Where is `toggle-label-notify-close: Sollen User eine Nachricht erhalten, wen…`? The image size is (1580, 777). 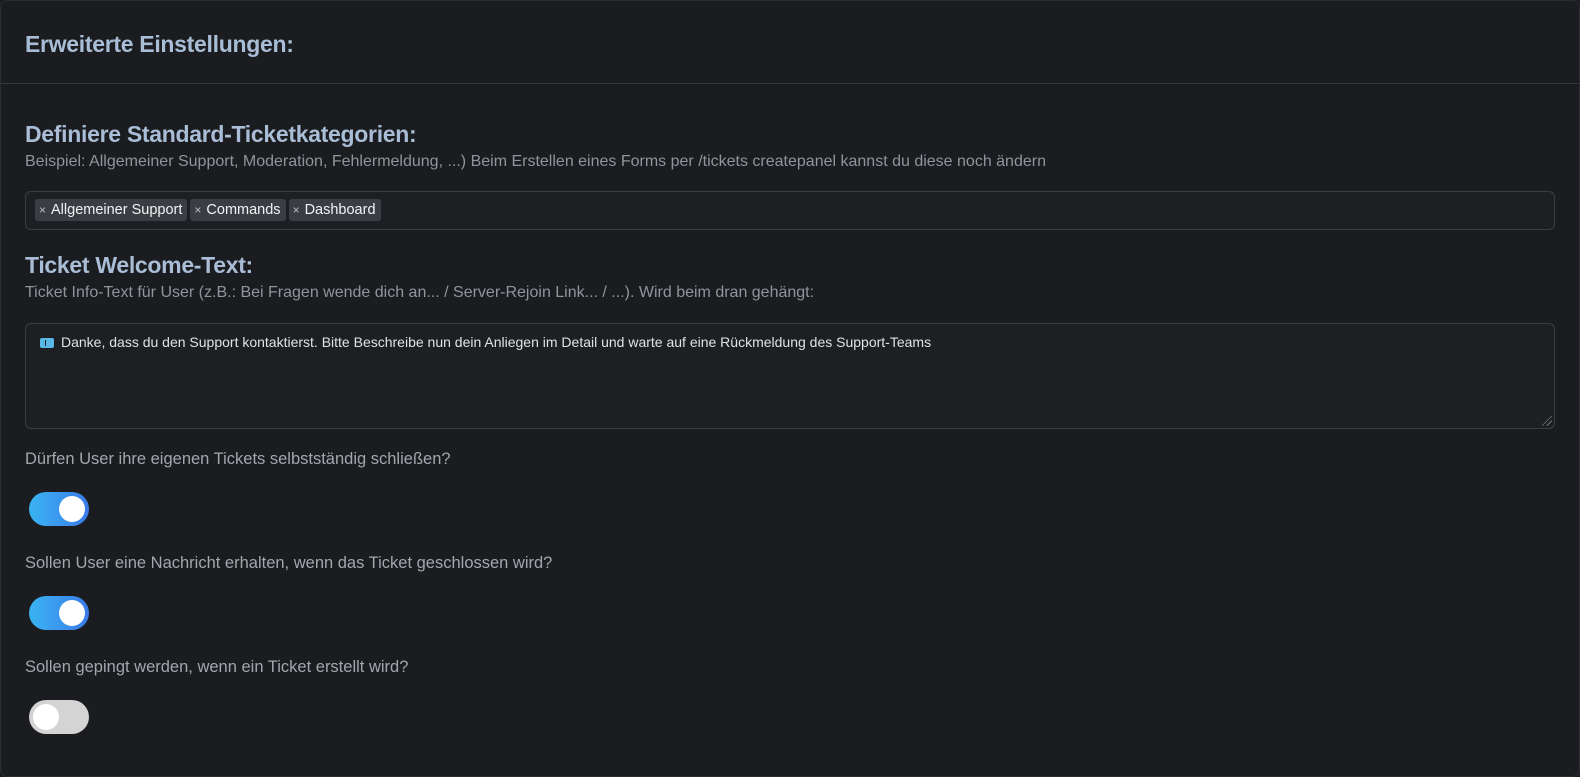
toggle-label-notify-close: Sollen User eine Nachricht erhalten, wen… is located at coordinates (289, 563).